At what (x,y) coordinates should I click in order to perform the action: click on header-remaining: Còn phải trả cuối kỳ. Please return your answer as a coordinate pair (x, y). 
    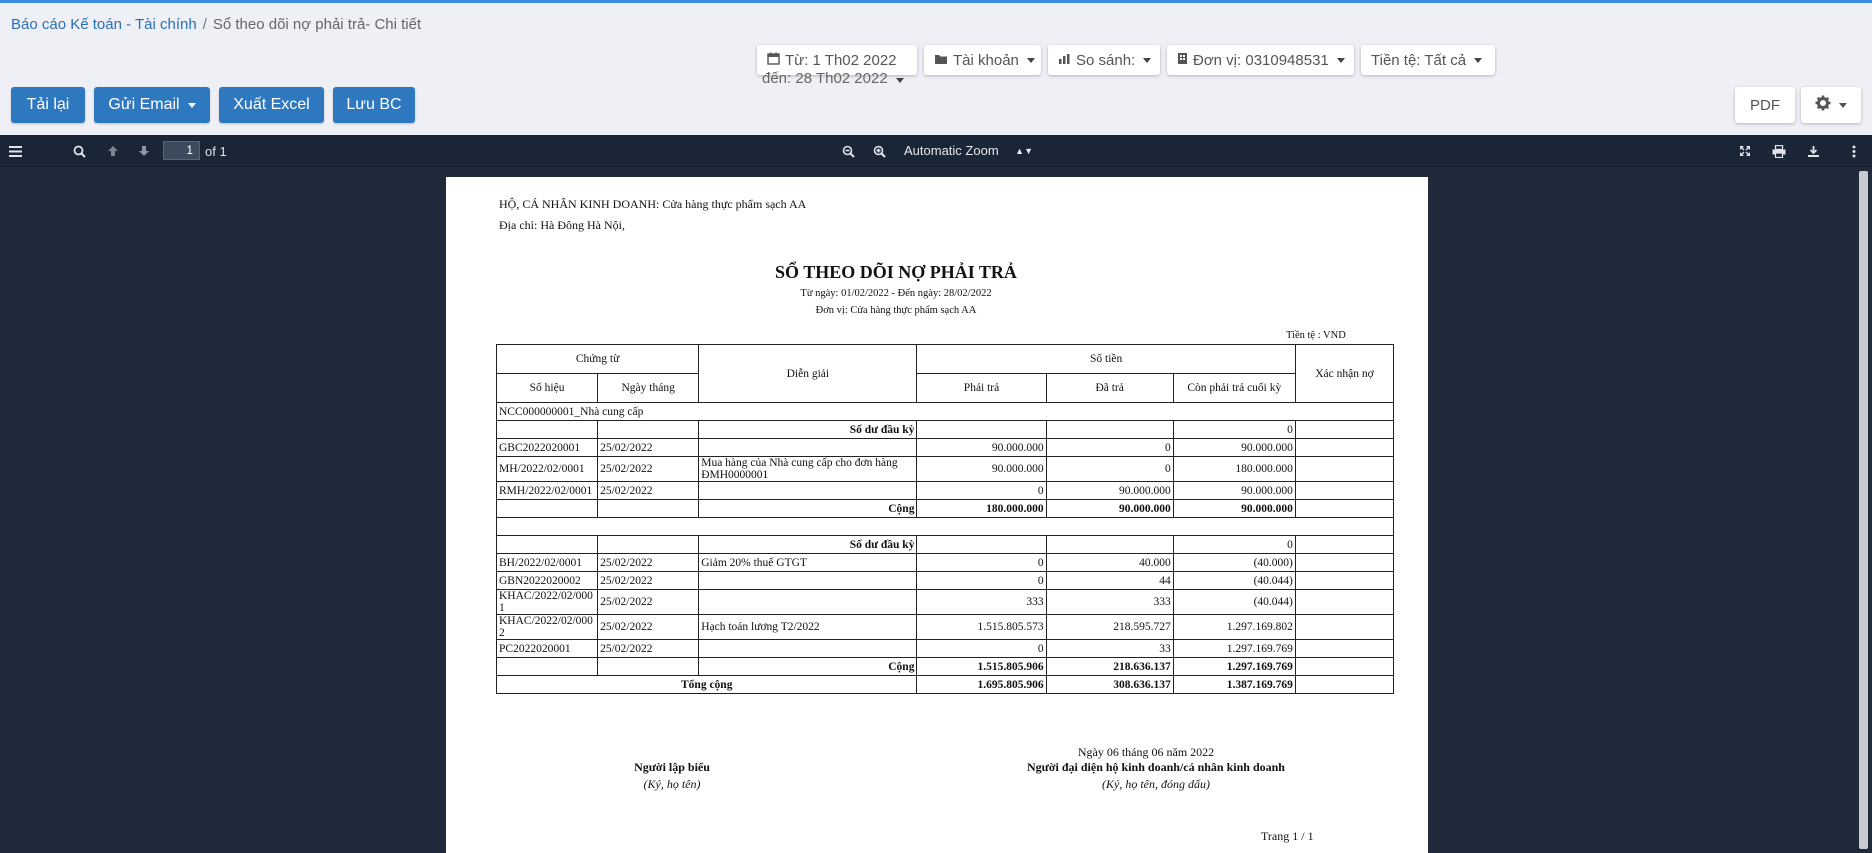
    Looking at the image, I should click on (1234, 388).